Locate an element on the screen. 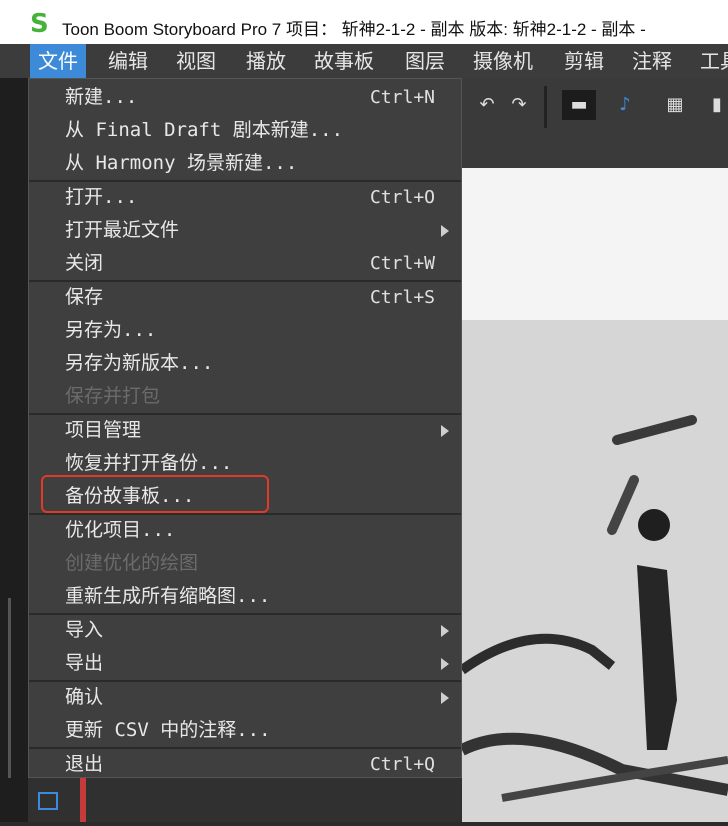  menu-item-shortcut: Ctrl+Q is located at coordinates (402, 764).